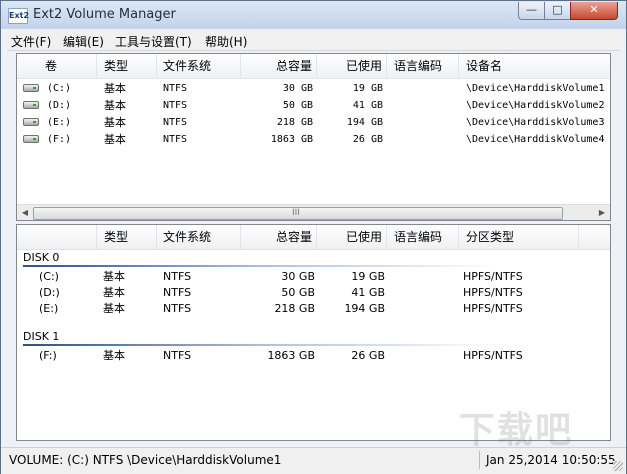  What do you see at coordinates (294, 308) in the screenshot?
I see `partition-total: 218 GB` at bounding box center [294, 308].